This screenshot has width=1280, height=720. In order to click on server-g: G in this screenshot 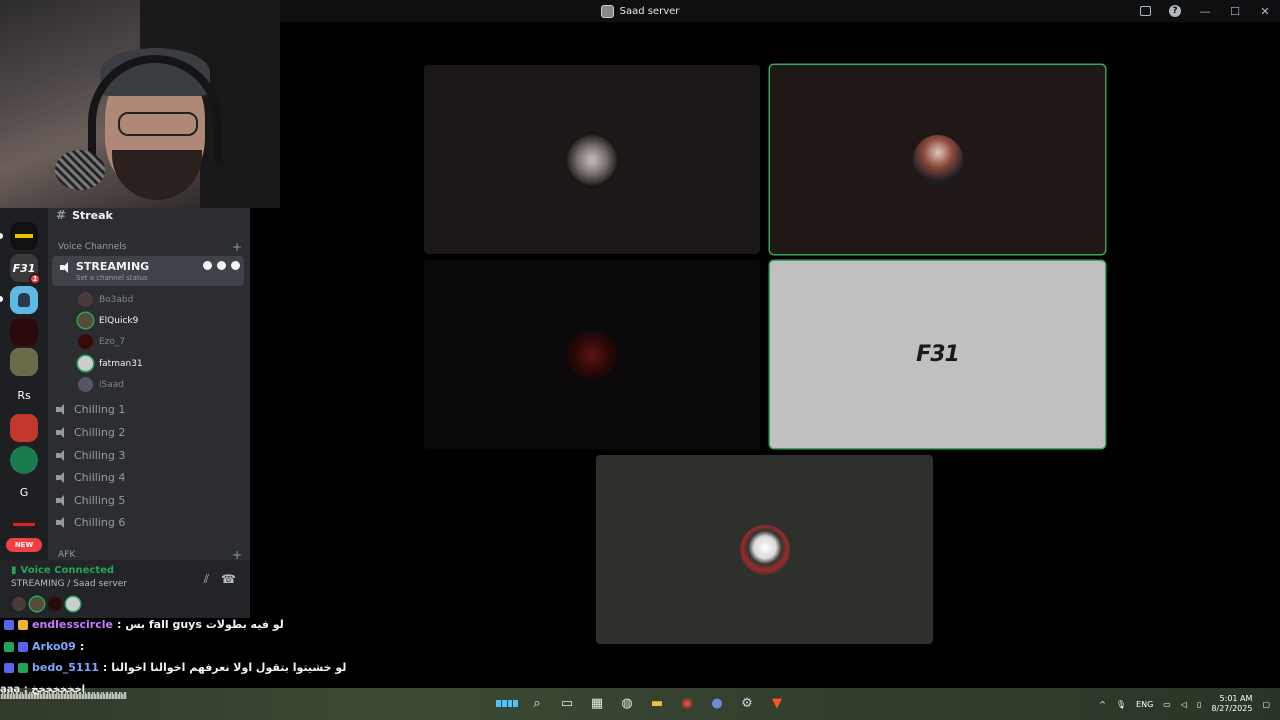, I will do `click(24, 492)`.